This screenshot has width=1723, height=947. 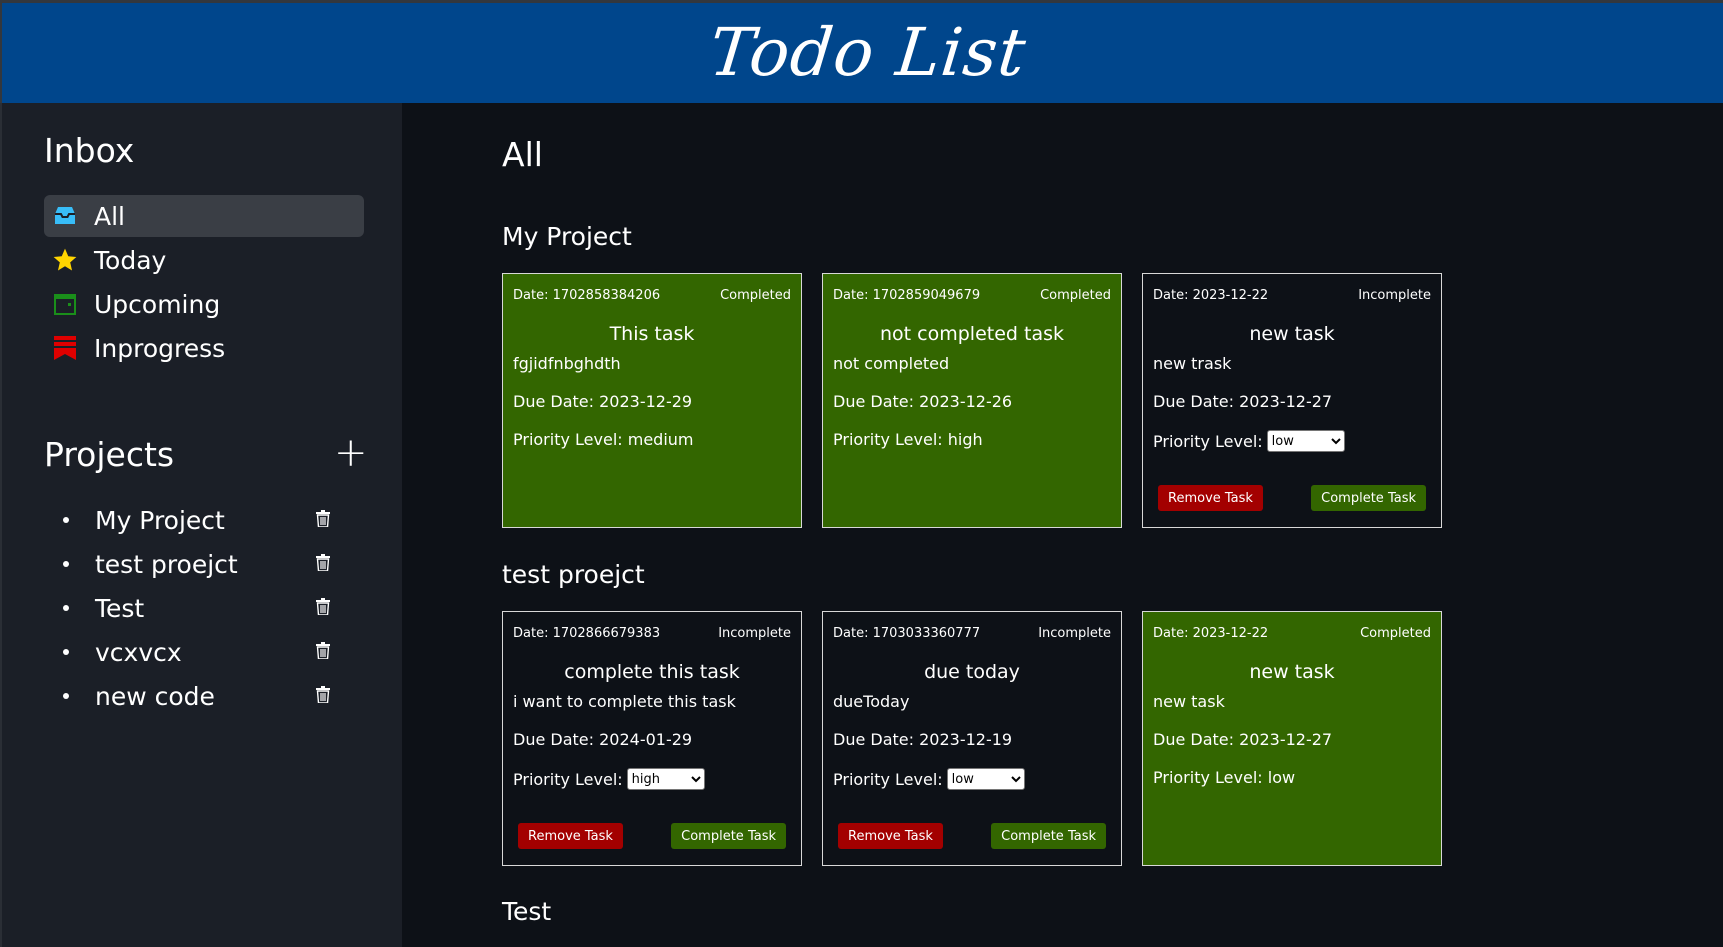 I want to click on task-title: complete this task, so click(x=652, y=672).